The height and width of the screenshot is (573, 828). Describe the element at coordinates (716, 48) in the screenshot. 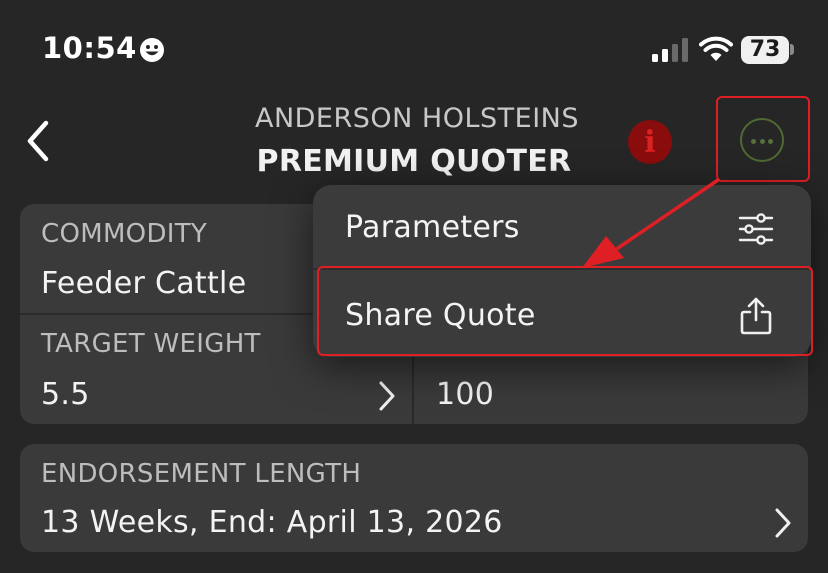

I see `wifi-icon` at that location.